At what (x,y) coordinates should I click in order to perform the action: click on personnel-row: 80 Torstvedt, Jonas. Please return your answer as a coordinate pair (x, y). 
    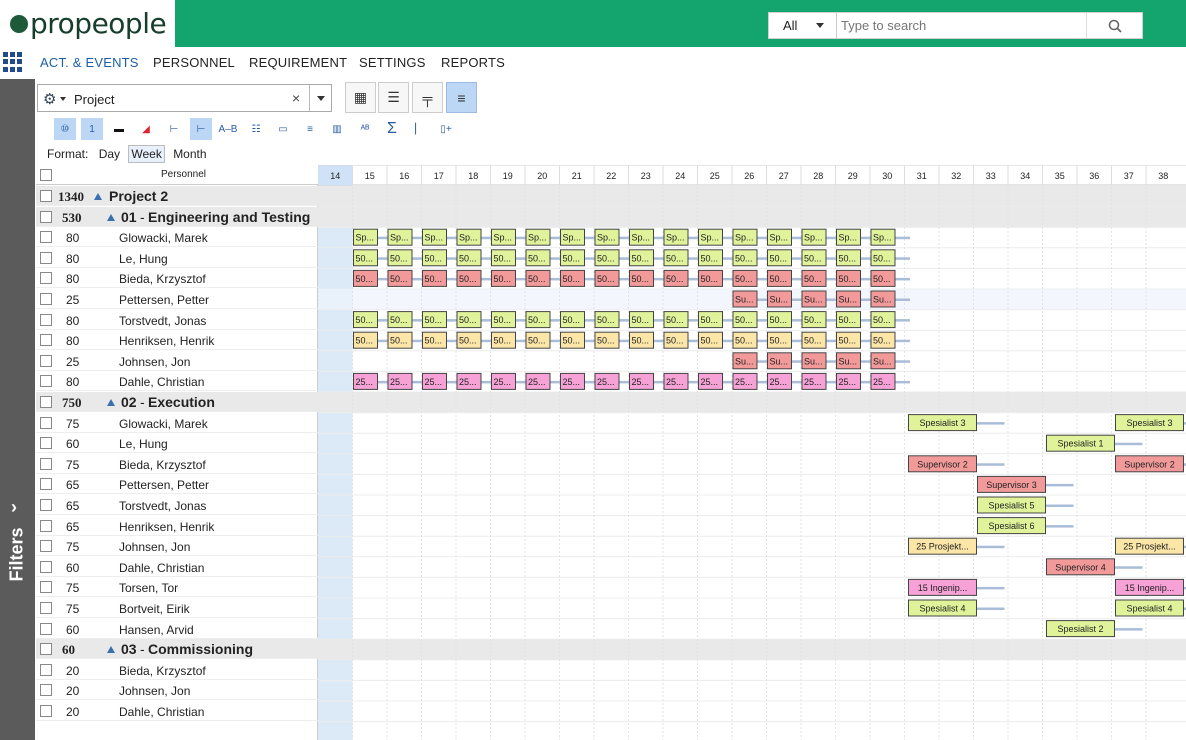
    Looking at the image, I should click on (177, 320).